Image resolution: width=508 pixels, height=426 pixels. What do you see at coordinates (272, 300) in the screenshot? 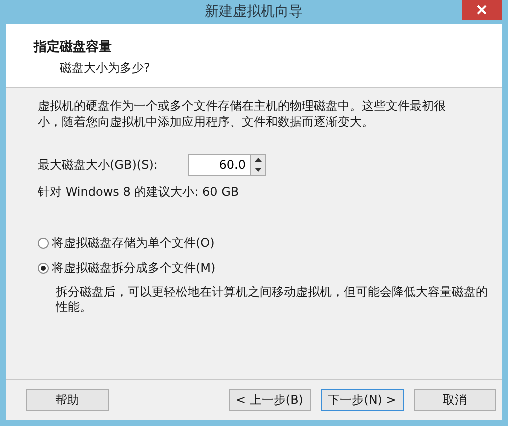
I see `option-note: 拆分磁盘后，可以更轻松地在计算机之间移动虚拟机，但可能会降低大容量磁盘的性能。` at bounding box center [272, 300].